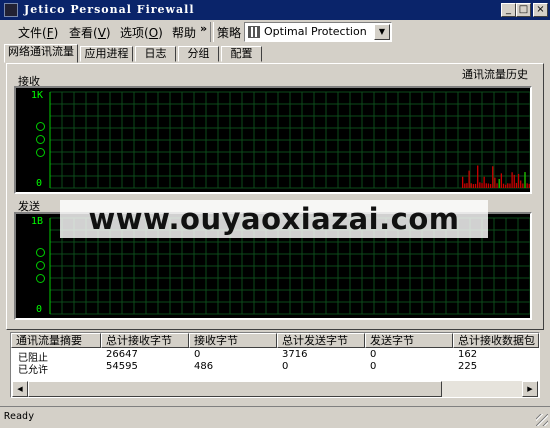  What do you see at coordinates (275, 417) in the screenshot?
I see `status-bar: Ready` at bounding box center [275, 417].